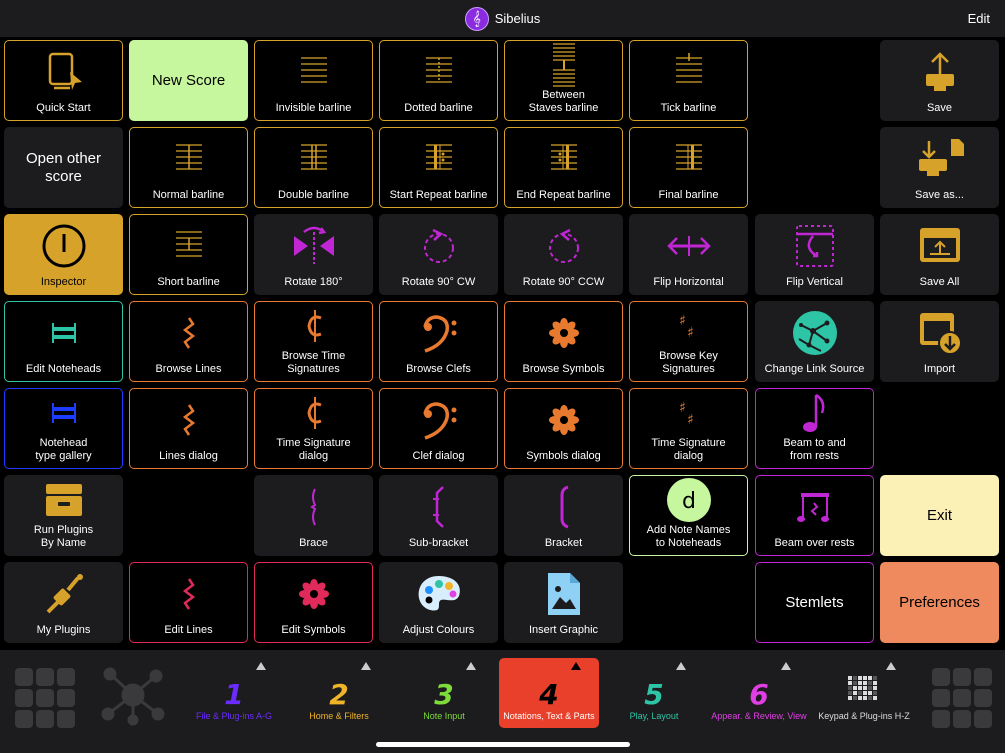 The image size is (1005, 753). I want to click on cut-time-icon, so click(313, 326).